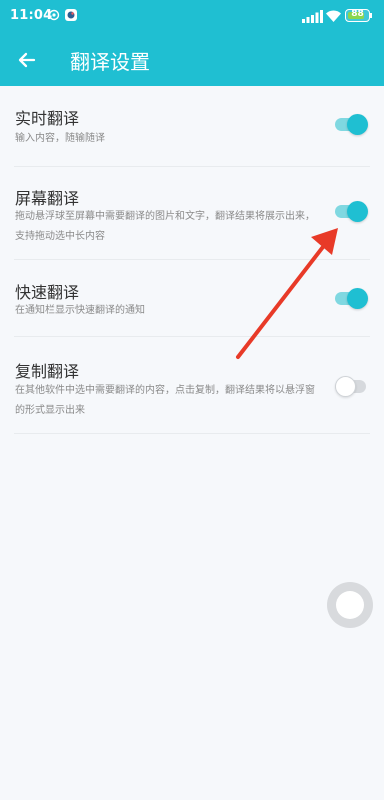  I want to click on floating-ball-center, so click(350, 605).